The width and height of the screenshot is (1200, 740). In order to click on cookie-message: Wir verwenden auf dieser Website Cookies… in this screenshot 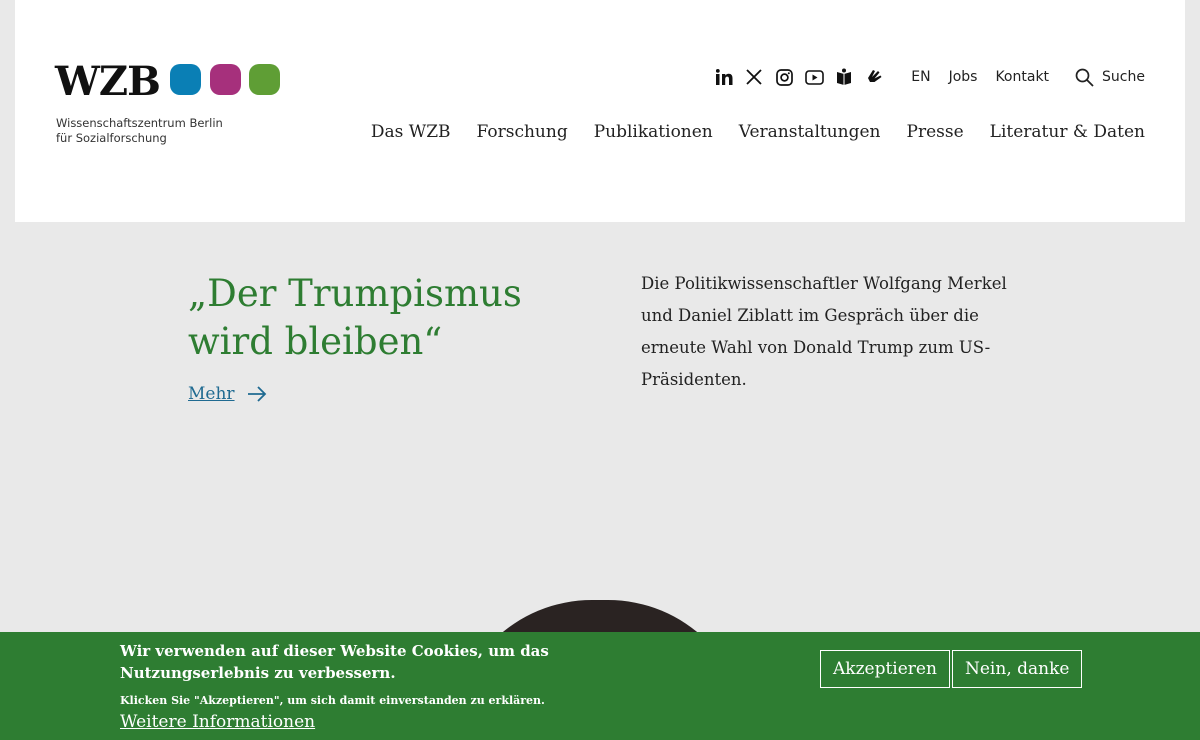, I will do `click(334, 662)`.